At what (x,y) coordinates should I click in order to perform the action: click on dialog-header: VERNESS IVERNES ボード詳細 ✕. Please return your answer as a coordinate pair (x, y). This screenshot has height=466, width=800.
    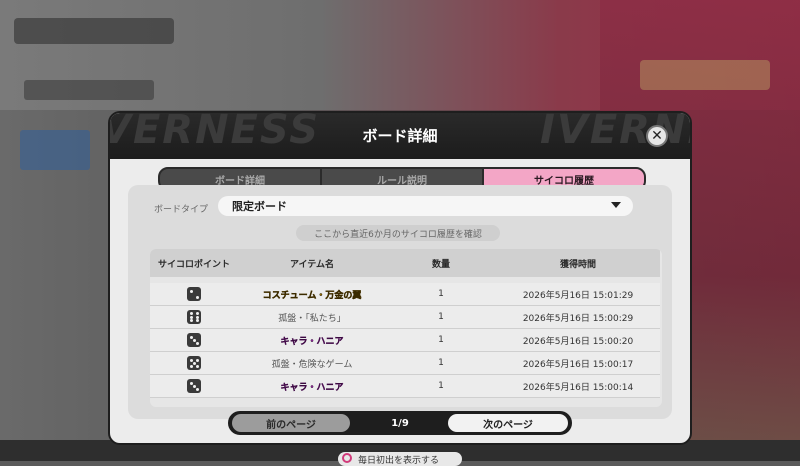
    Looking at the image, I should click on (400, 136).